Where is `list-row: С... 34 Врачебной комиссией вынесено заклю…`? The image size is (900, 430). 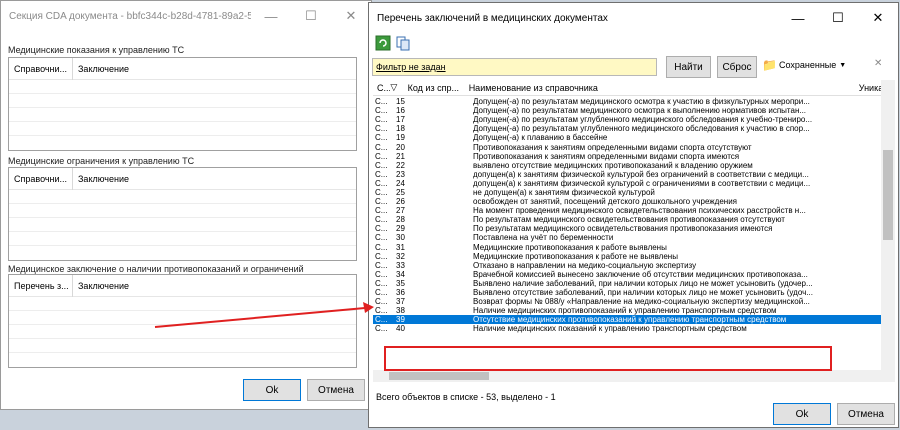
list-row: С... 34 Врачебной комиссией вынесено заклю… is located at coordinates (627, 274).